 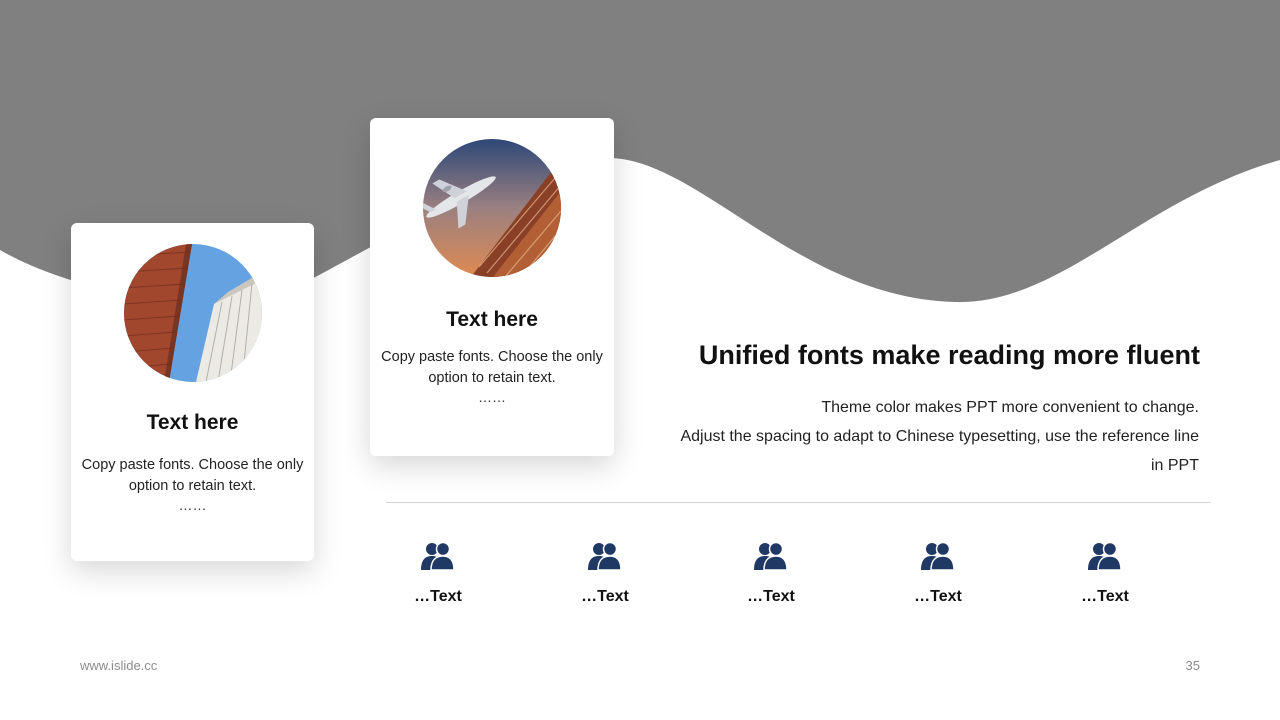 I want to click on people-item-4: …Text, so click(x=938, y=573).